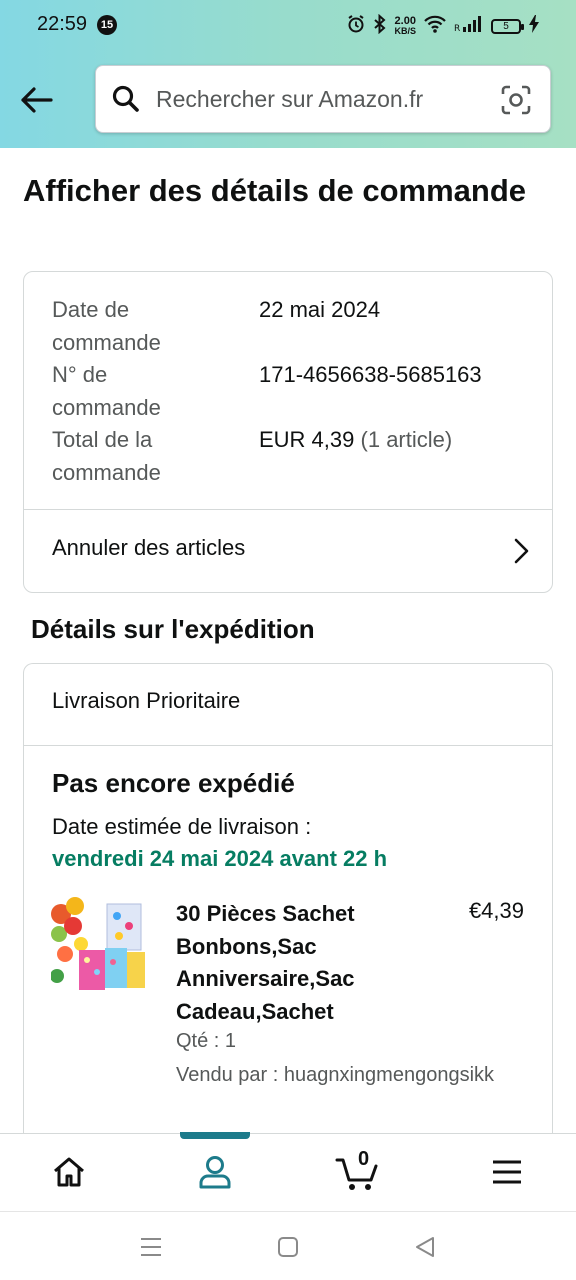 This screenshot has width=576, height=1280. What do you see at coordinates (275, 190) in the screenshot?
I see `page-title: Afficher des détails de commande` at bounding box center [275, 190].